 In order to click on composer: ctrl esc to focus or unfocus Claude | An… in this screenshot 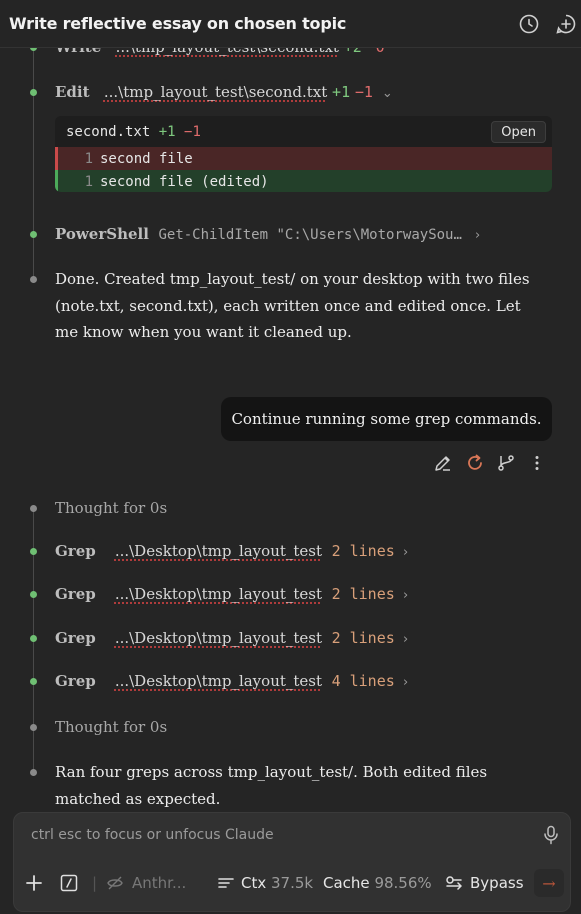, I will do `click(292, 862)`.